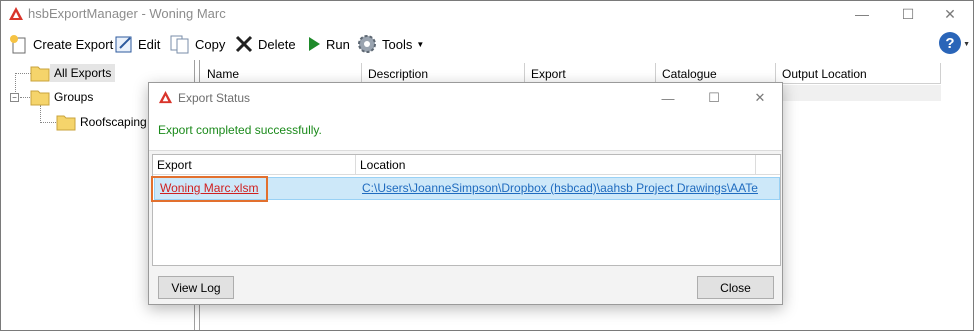 The width and height of the screenshot is (974, 331). What do you see at coordinates (123, 44) in the screenshot?
I see `edit-icon` at bounding box center [123, 44].